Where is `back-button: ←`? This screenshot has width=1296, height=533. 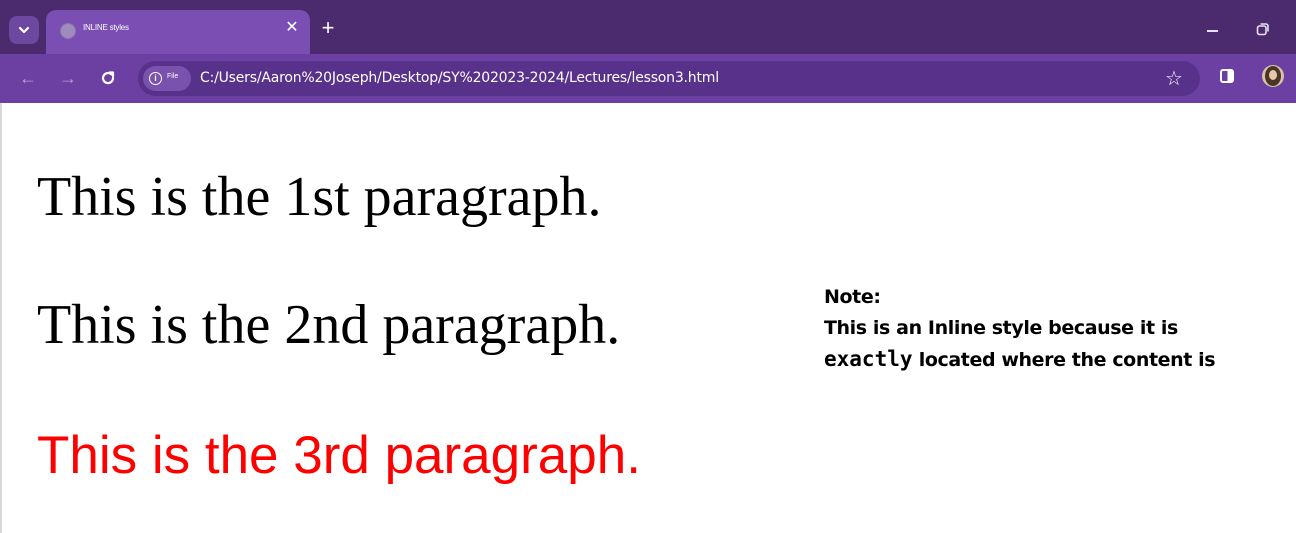 back-button: ← is located at coordinates (28, 78).